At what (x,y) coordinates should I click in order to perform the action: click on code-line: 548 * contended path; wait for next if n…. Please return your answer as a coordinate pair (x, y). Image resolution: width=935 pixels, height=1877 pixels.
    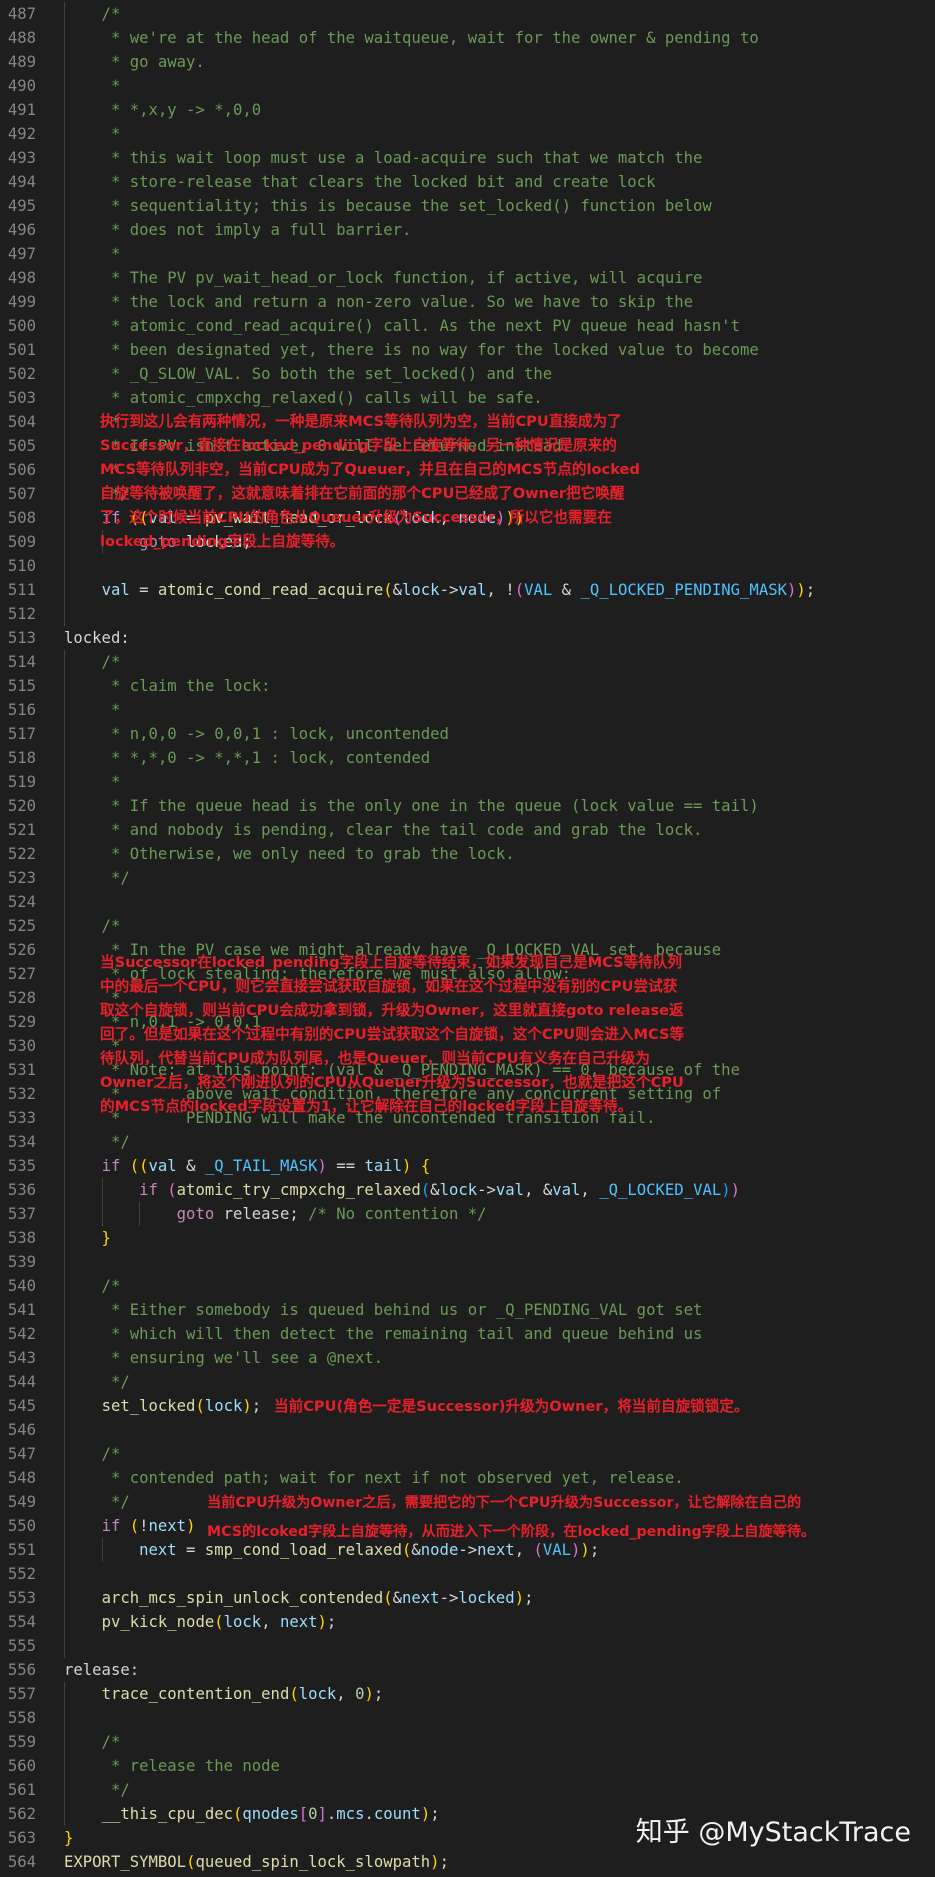
    Looking at the image, I should click on (467, 1478).